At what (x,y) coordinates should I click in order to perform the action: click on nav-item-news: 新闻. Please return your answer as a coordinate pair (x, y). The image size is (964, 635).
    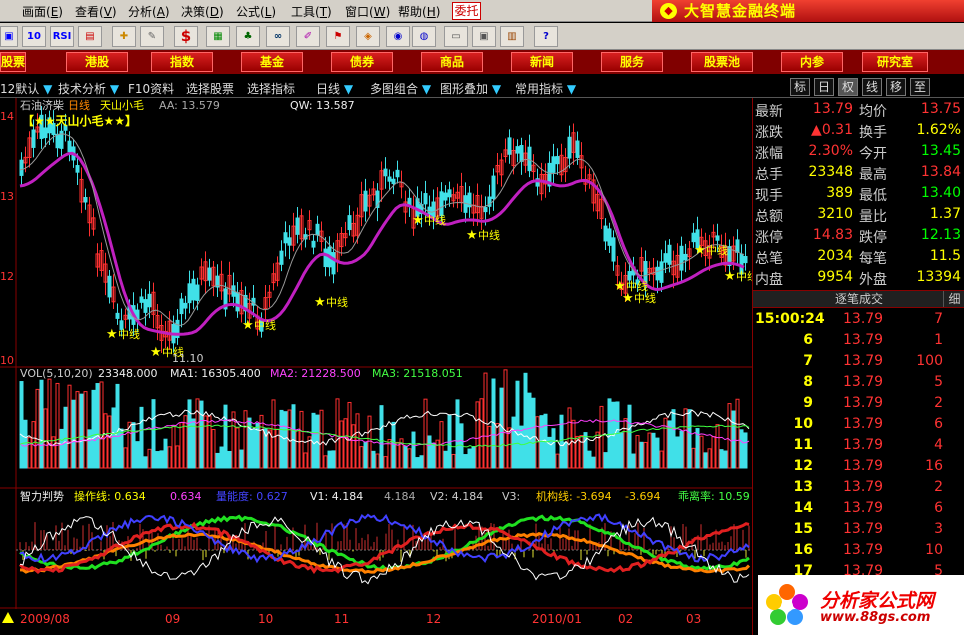
    Looking at the image, I should click on (542, 62).